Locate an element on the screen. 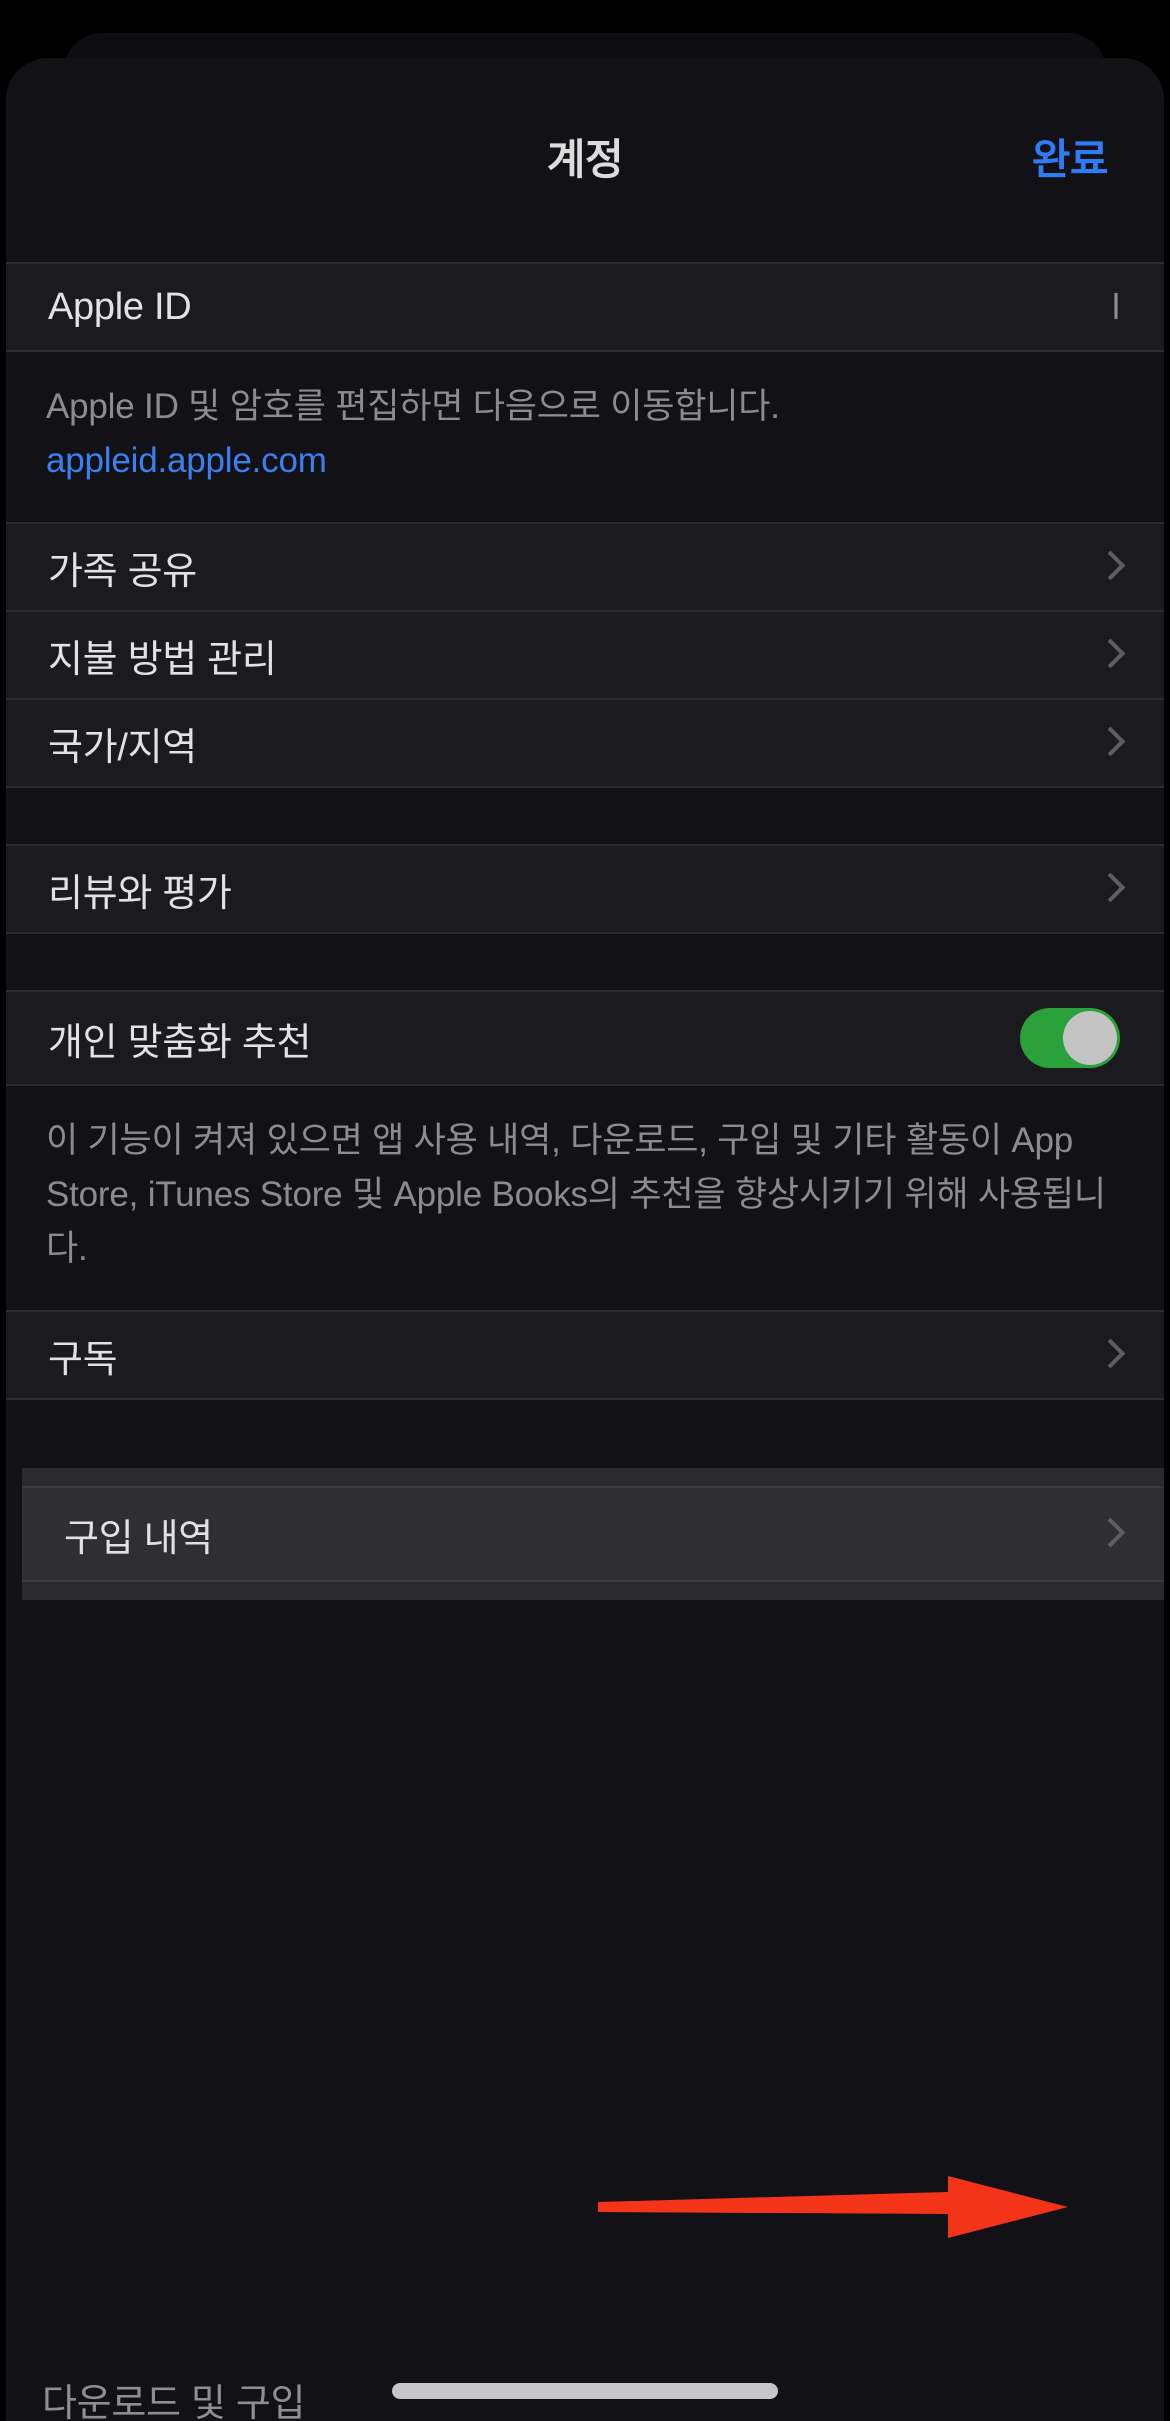 This screenshot has width=1170, height=2421. row-apple-id: Apple ID l is located at coordinates (585, 307).